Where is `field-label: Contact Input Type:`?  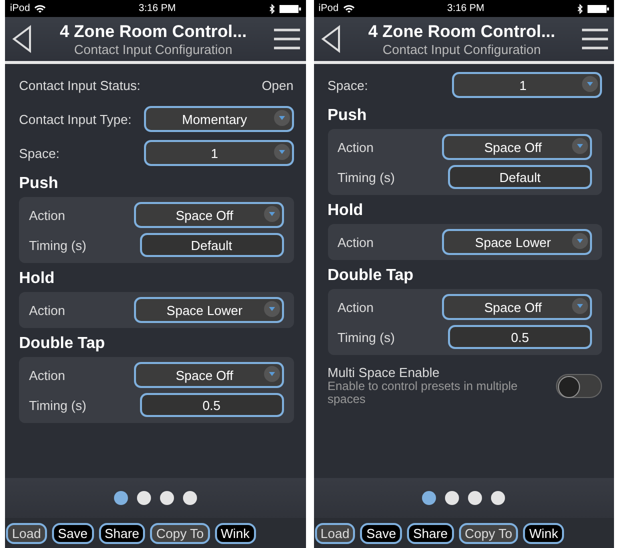 field-label: Contact Input Type: is located at coordinates (75, 119).